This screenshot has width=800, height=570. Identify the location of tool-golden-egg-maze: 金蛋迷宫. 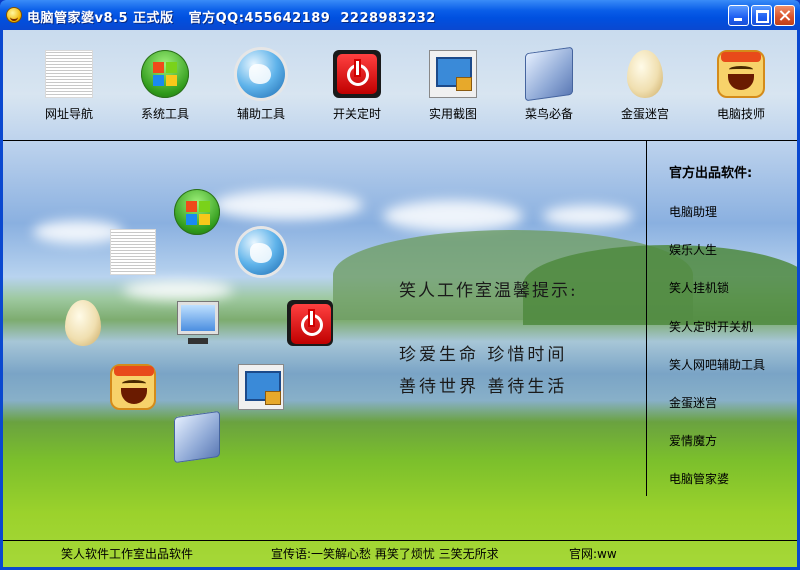
(645, 86).